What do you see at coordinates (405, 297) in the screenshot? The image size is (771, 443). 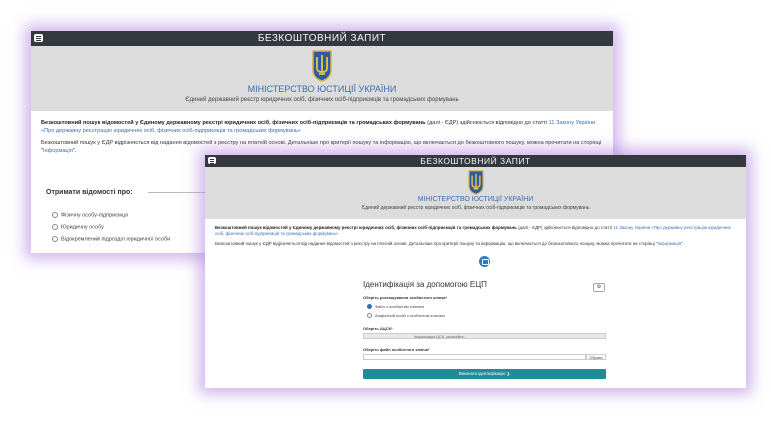 I see `key-location-label: Оберіть розташування особистого ключа*` at bounding box center [405, 297].